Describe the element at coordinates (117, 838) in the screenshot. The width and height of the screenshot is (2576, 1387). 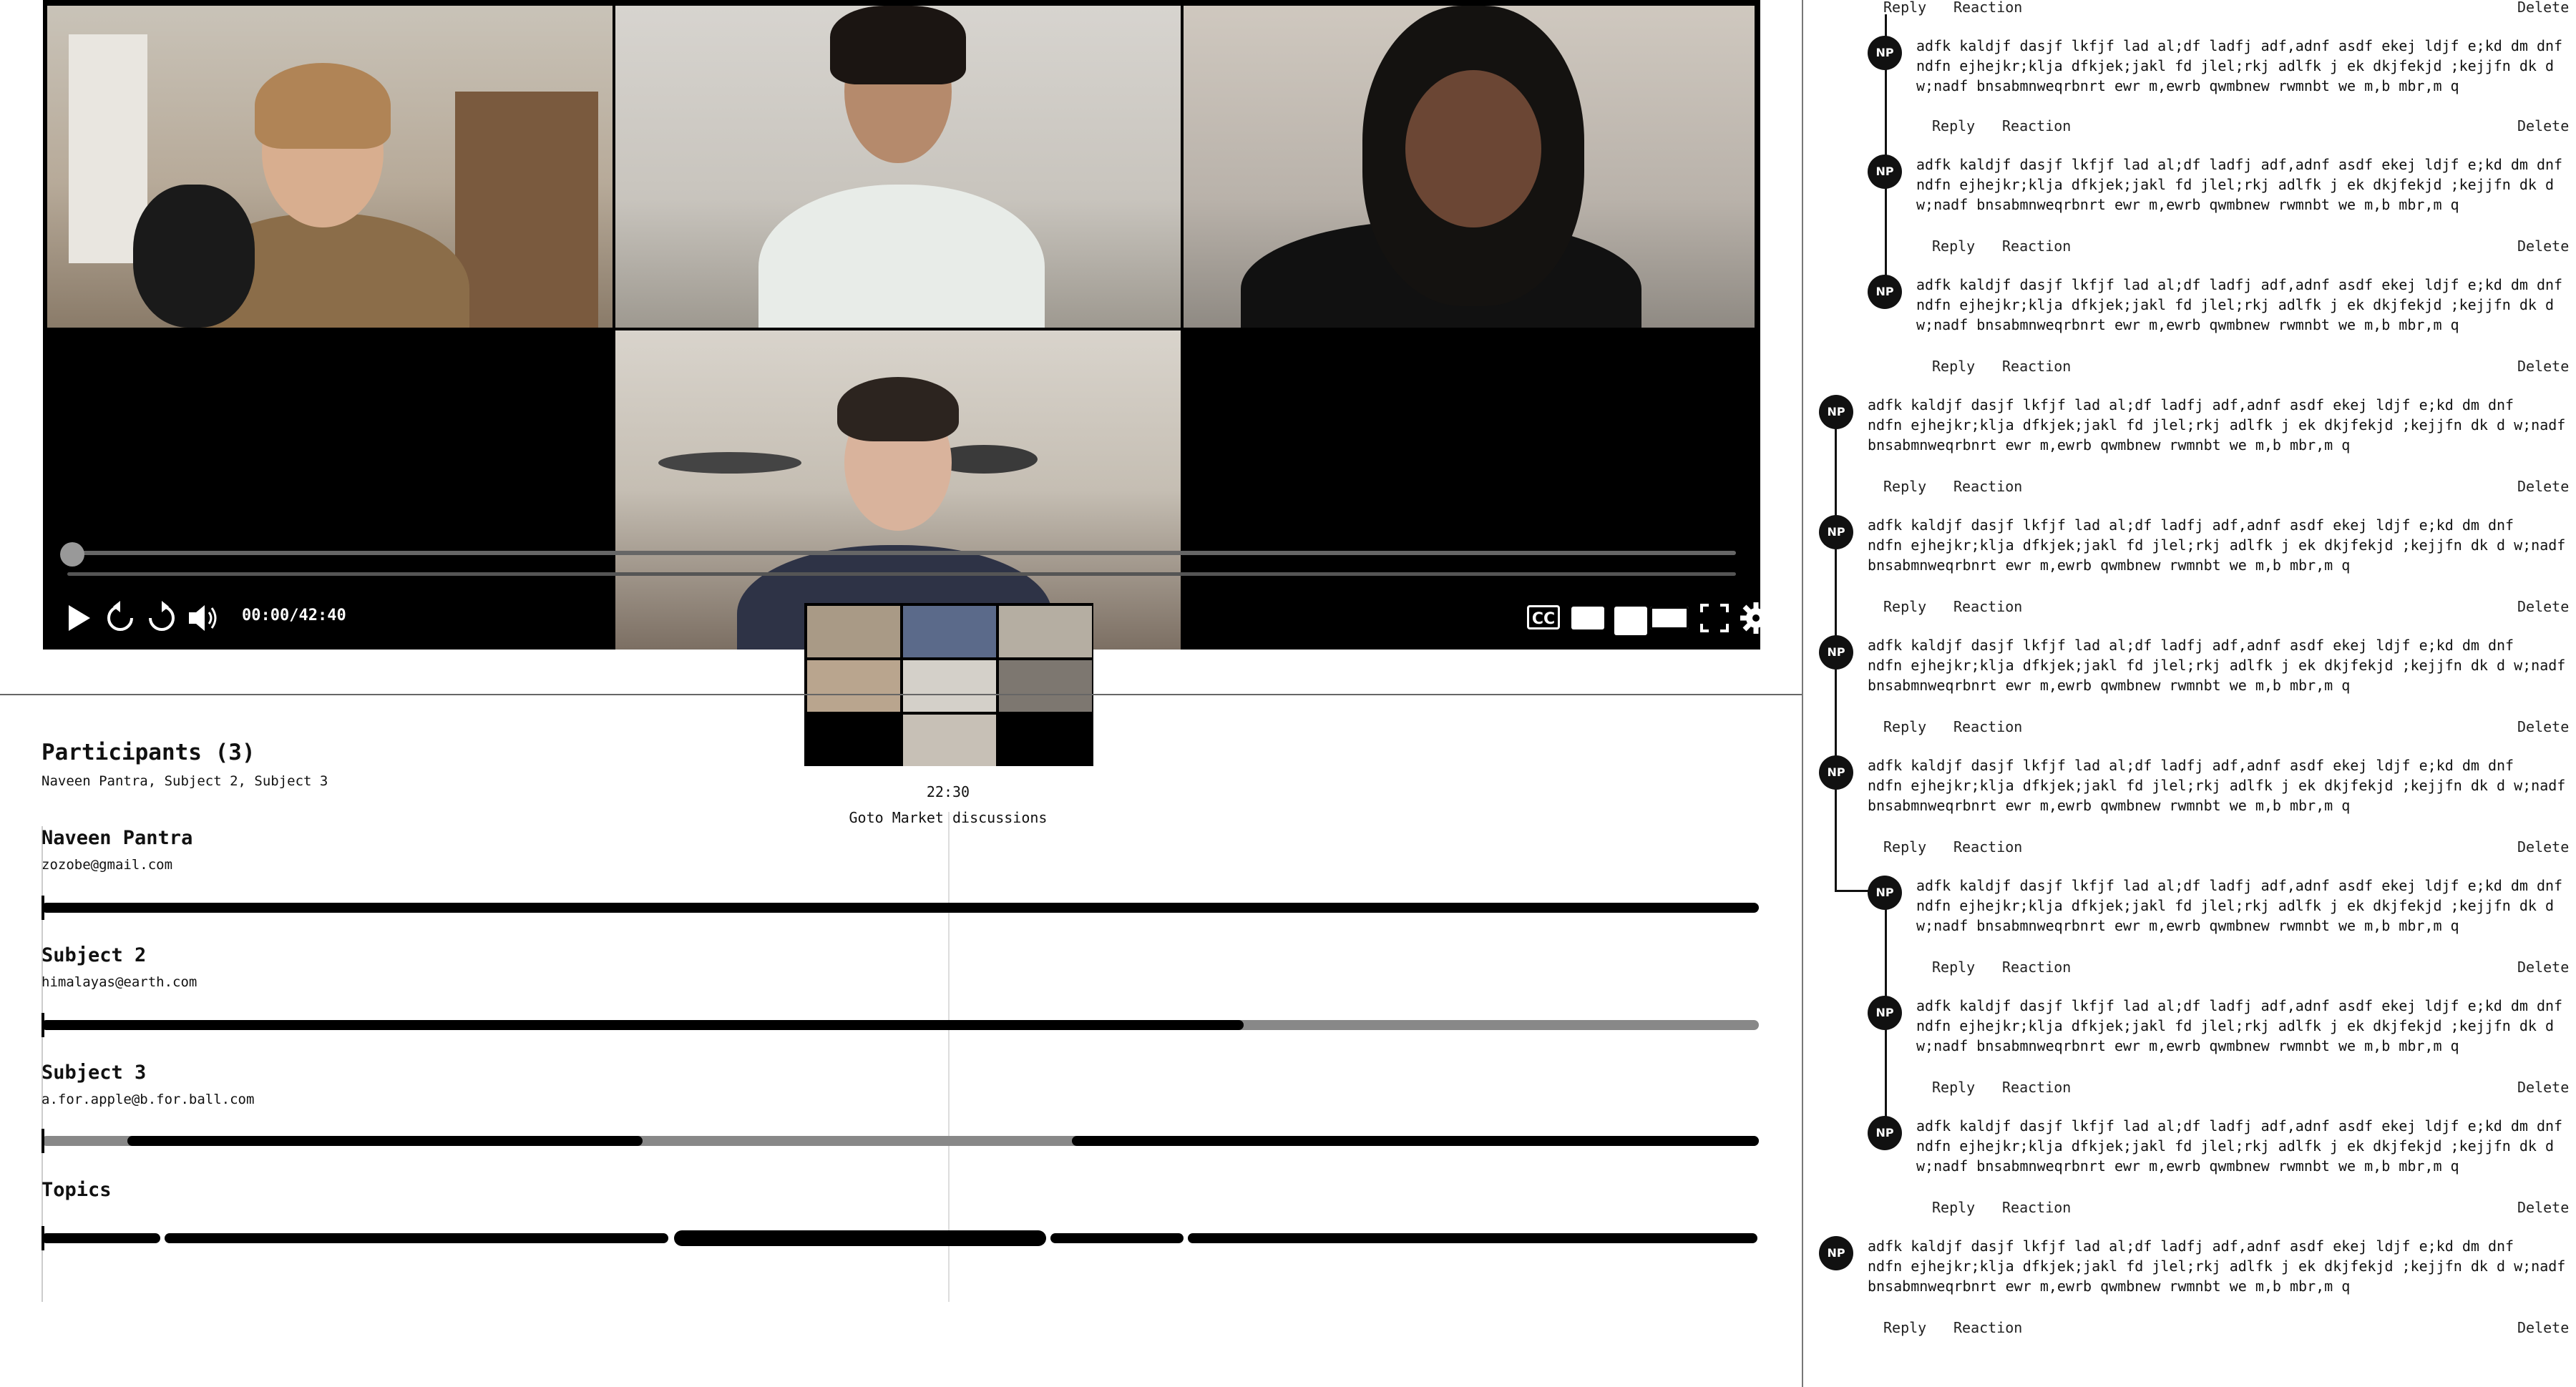
I see `participant-name: Naveen Pantra` at that location.